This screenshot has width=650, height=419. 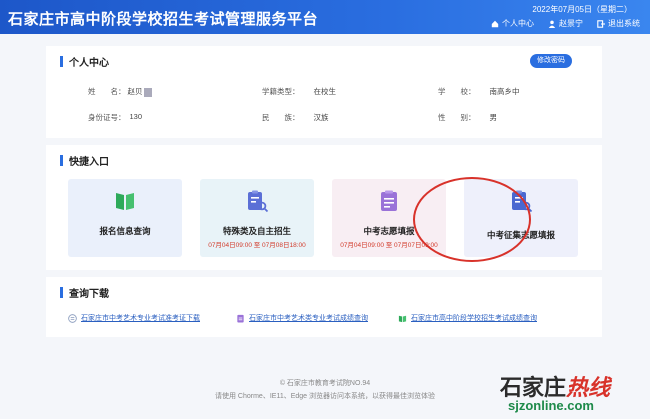 I want to click on school-field: 学 校： 南高乡中, so click(x=479, y=91).